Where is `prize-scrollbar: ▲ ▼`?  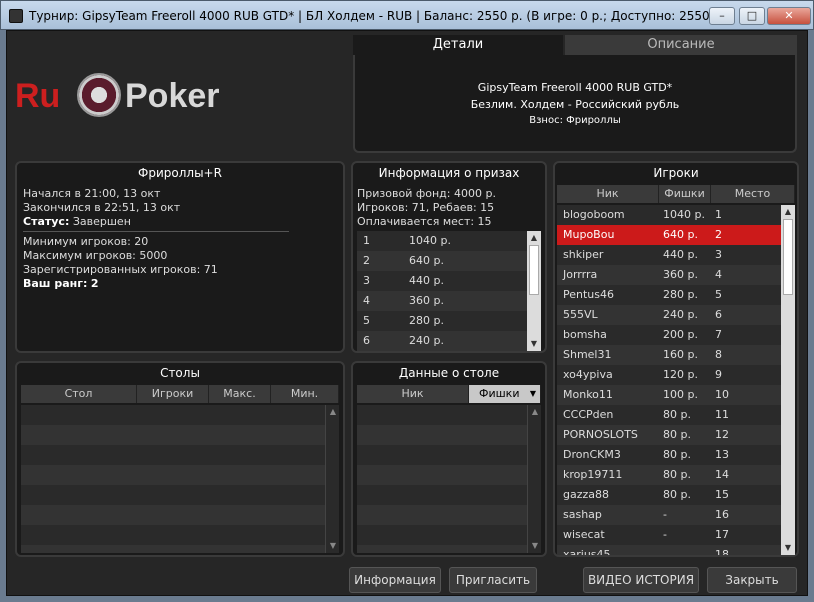
prize-scrollbar: ▲ ▼ is located at coordinates (534, 291).